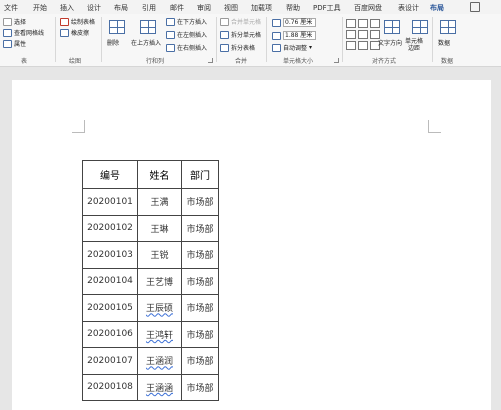 This screenshot has height=410, width=501. Describe the element at coordinates (298, 61) in the screenshot. I see `group-label-cell-size: 单元格大小` at that location.